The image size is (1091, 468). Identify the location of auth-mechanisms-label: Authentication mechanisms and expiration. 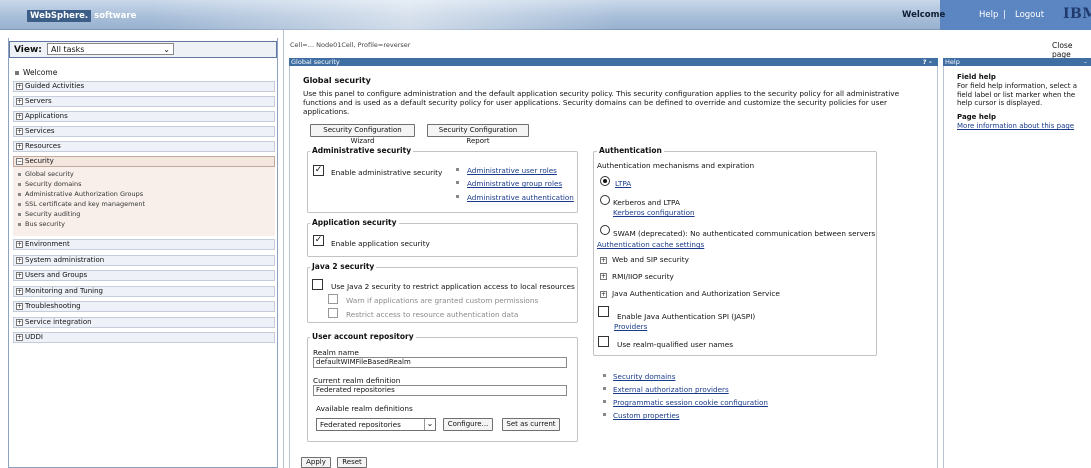
(676, 165).